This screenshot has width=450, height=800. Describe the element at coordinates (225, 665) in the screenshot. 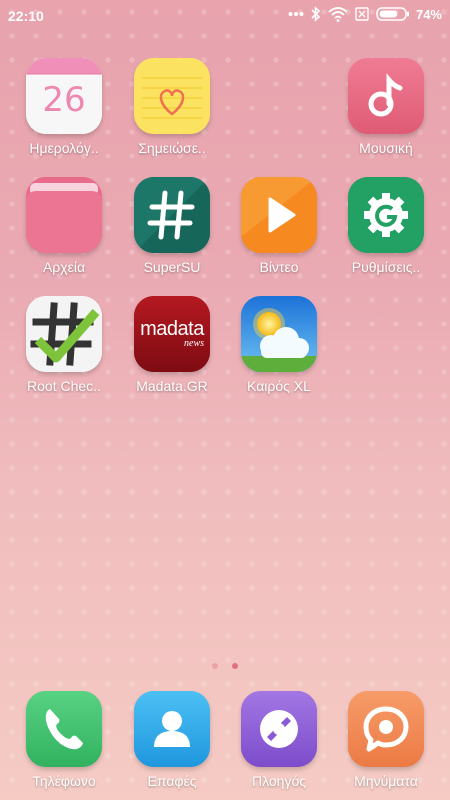

I see `page-indicator` at that location.